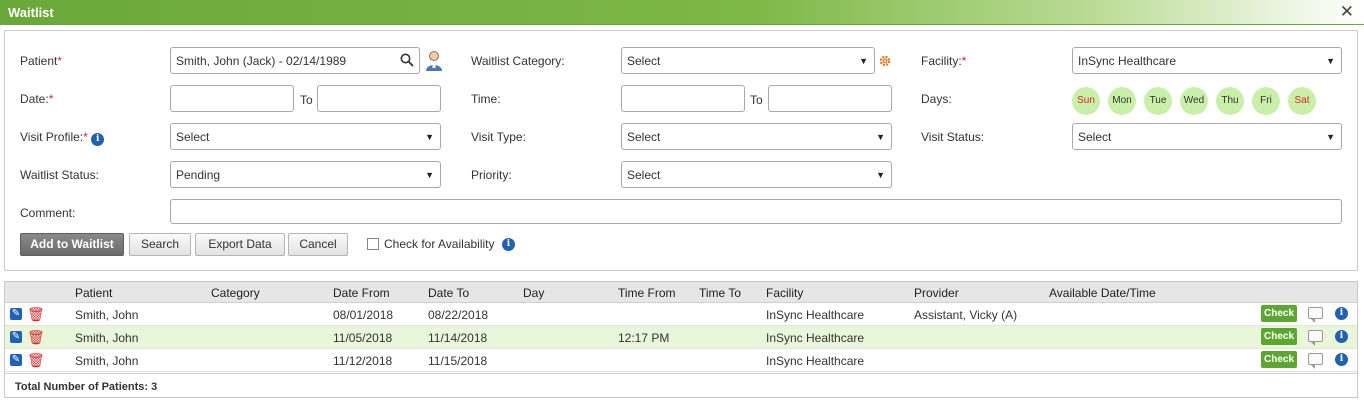  I want to click on day-wed: Wed, so click(1194, 101).